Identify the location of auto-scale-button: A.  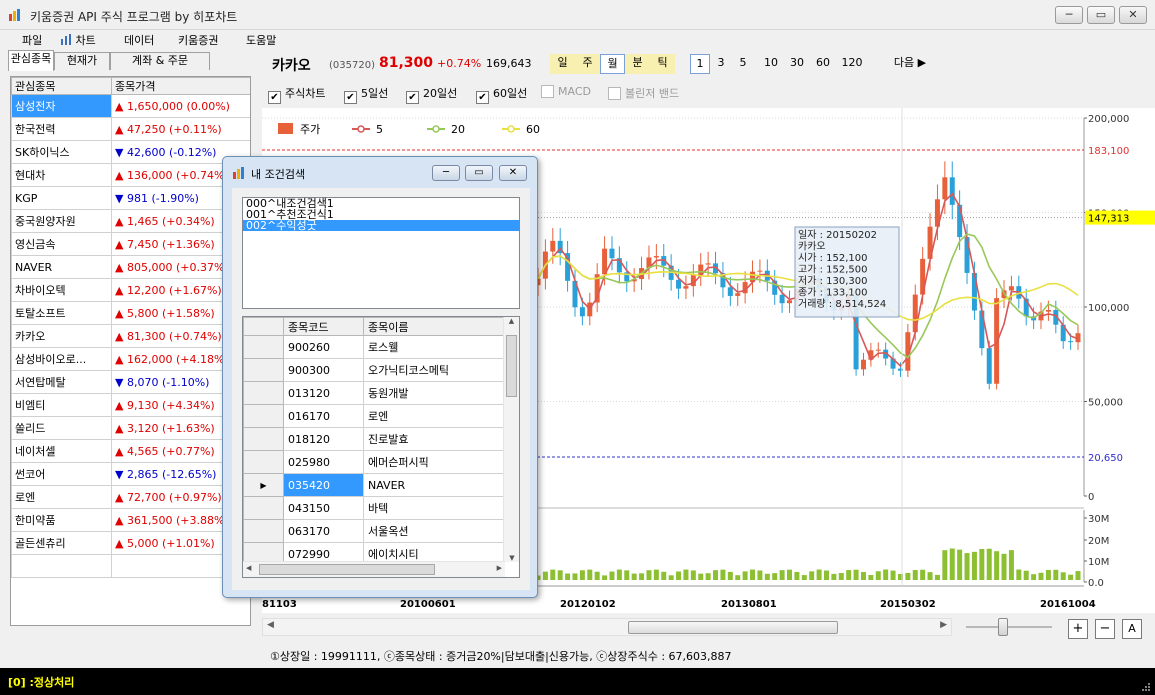
(1132, 629).